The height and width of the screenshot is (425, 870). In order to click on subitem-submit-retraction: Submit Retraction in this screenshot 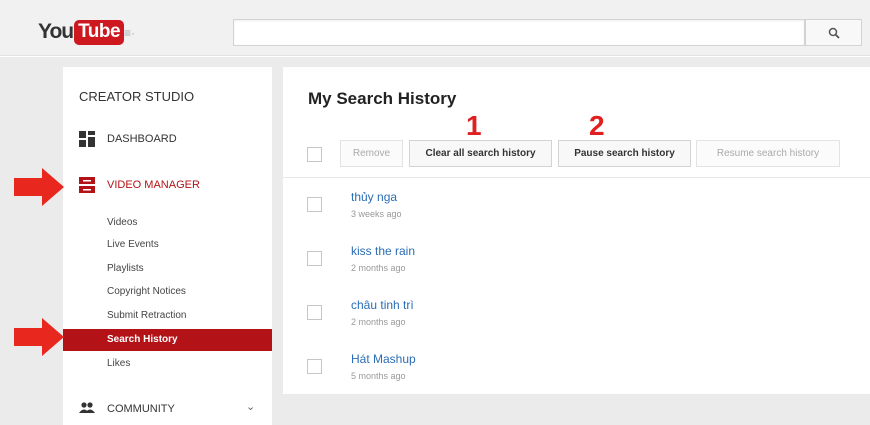, I will do `click(146, 315)`.